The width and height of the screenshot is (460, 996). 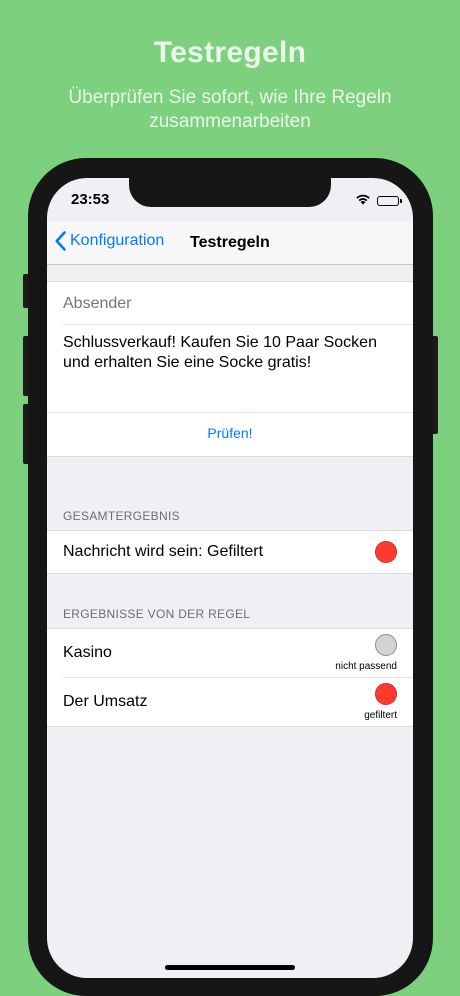 I want to click on notch, so click(x=230, y=192).